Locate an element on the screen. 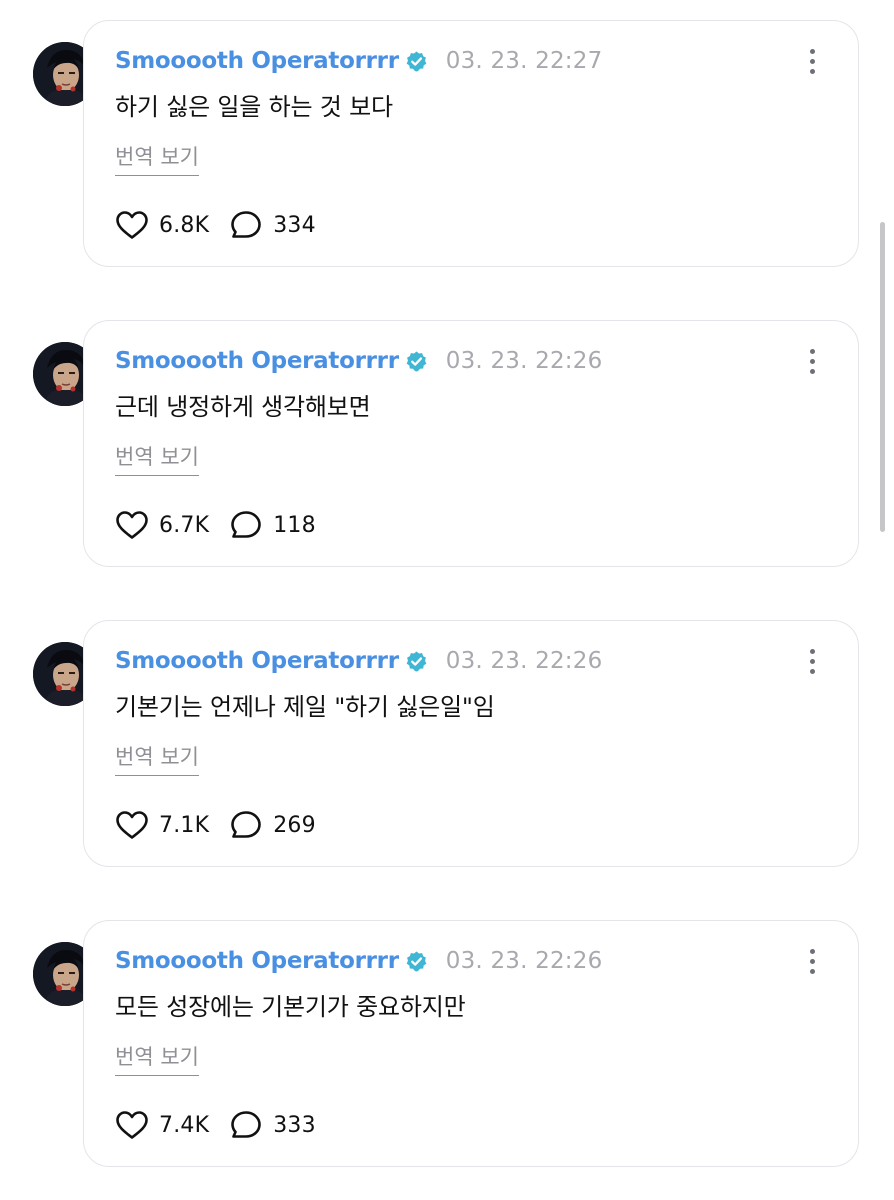  reply-button: 334 is located at coordinates (272, 225).